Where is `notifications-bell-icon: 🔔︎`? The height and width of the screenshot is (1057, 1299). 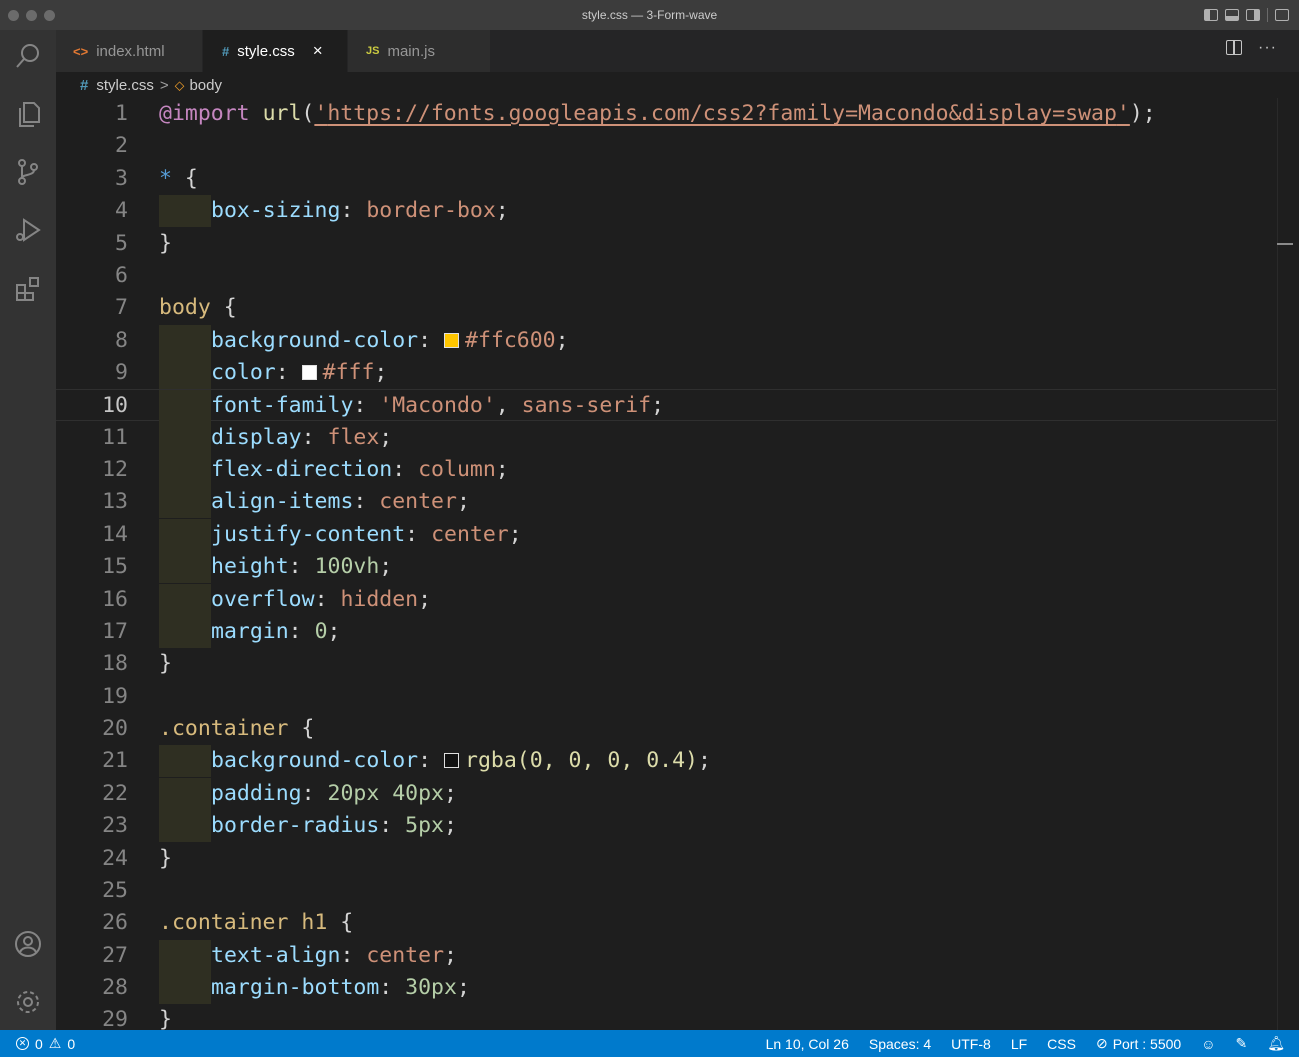 notifications-bell-icon: 🔔︎ is located at coordinates (1276, 1043).